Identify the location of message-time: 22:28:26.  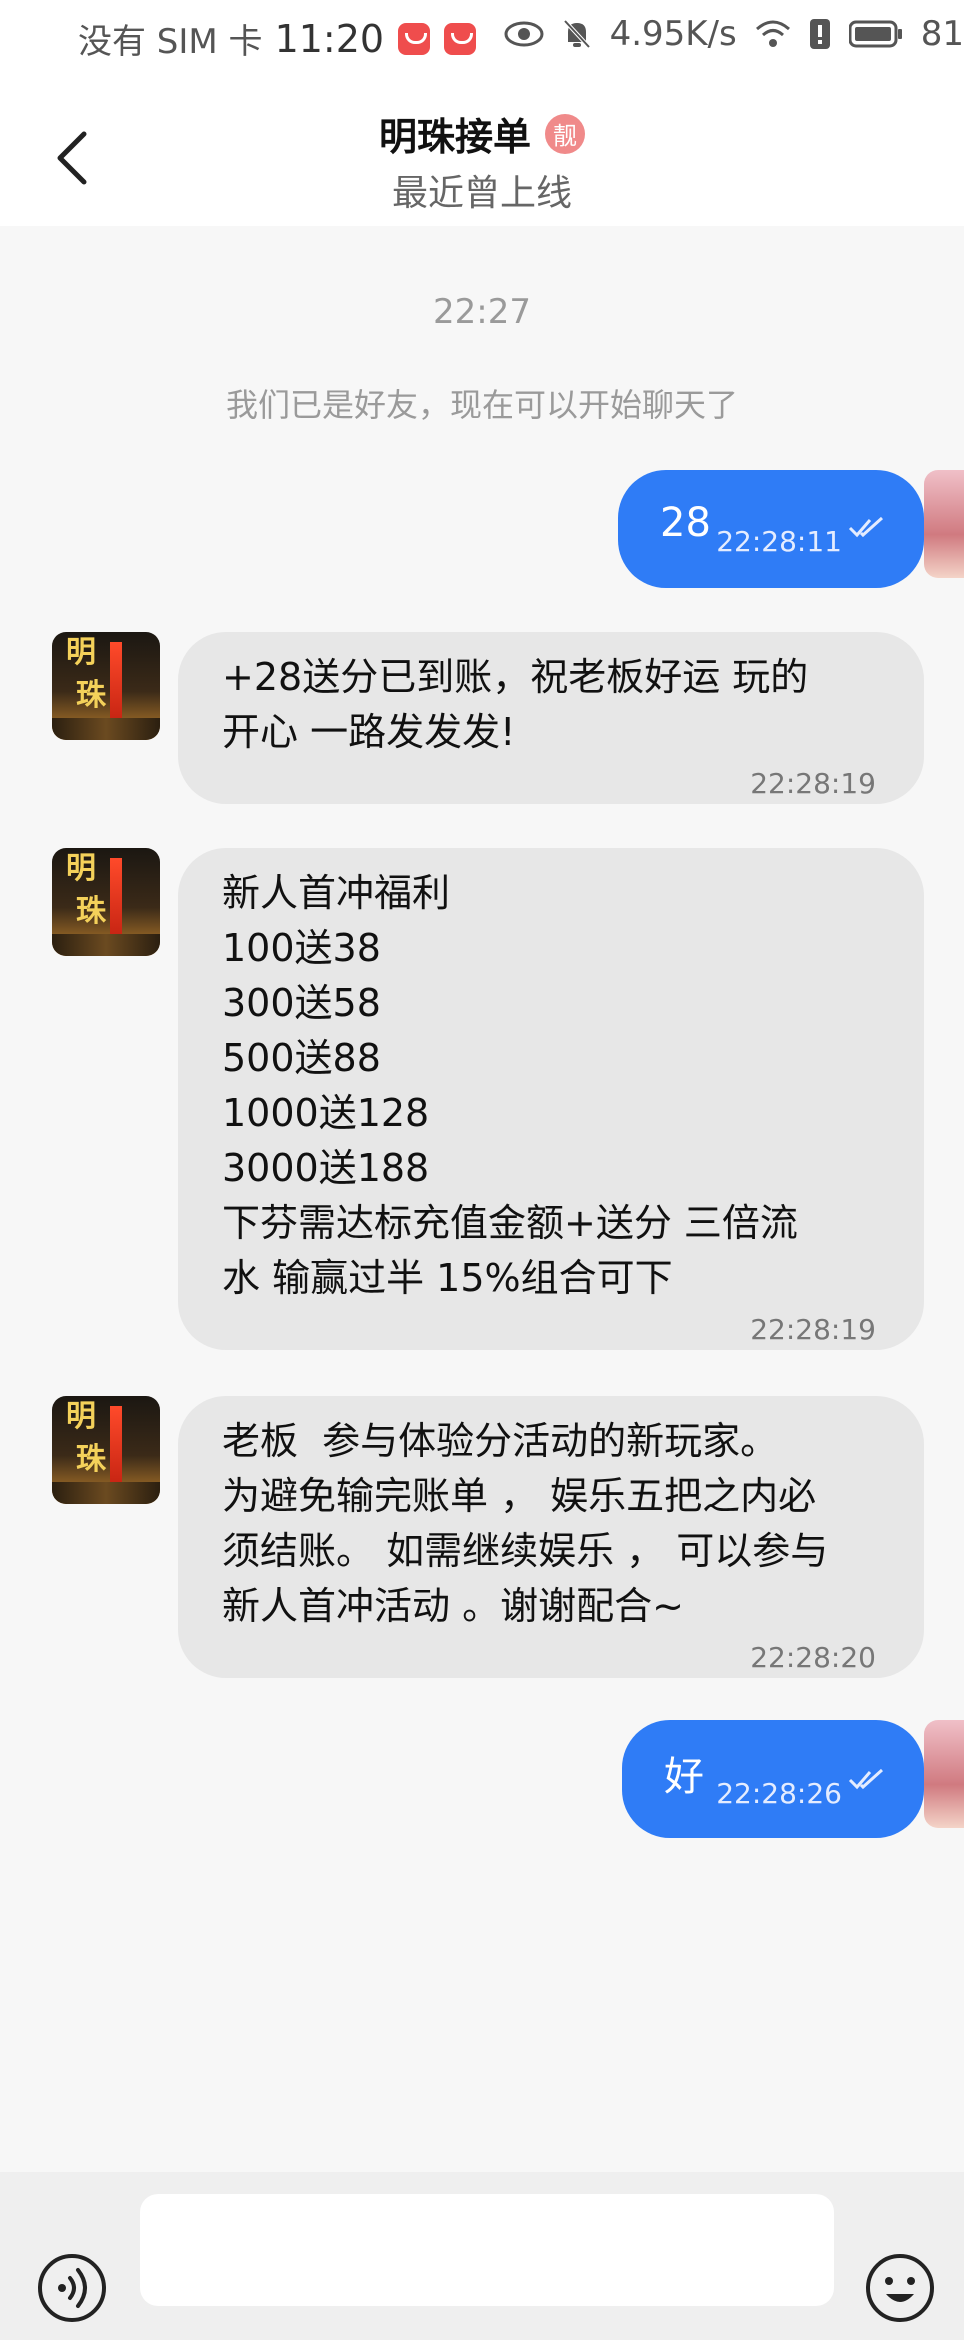
(779, 1793).